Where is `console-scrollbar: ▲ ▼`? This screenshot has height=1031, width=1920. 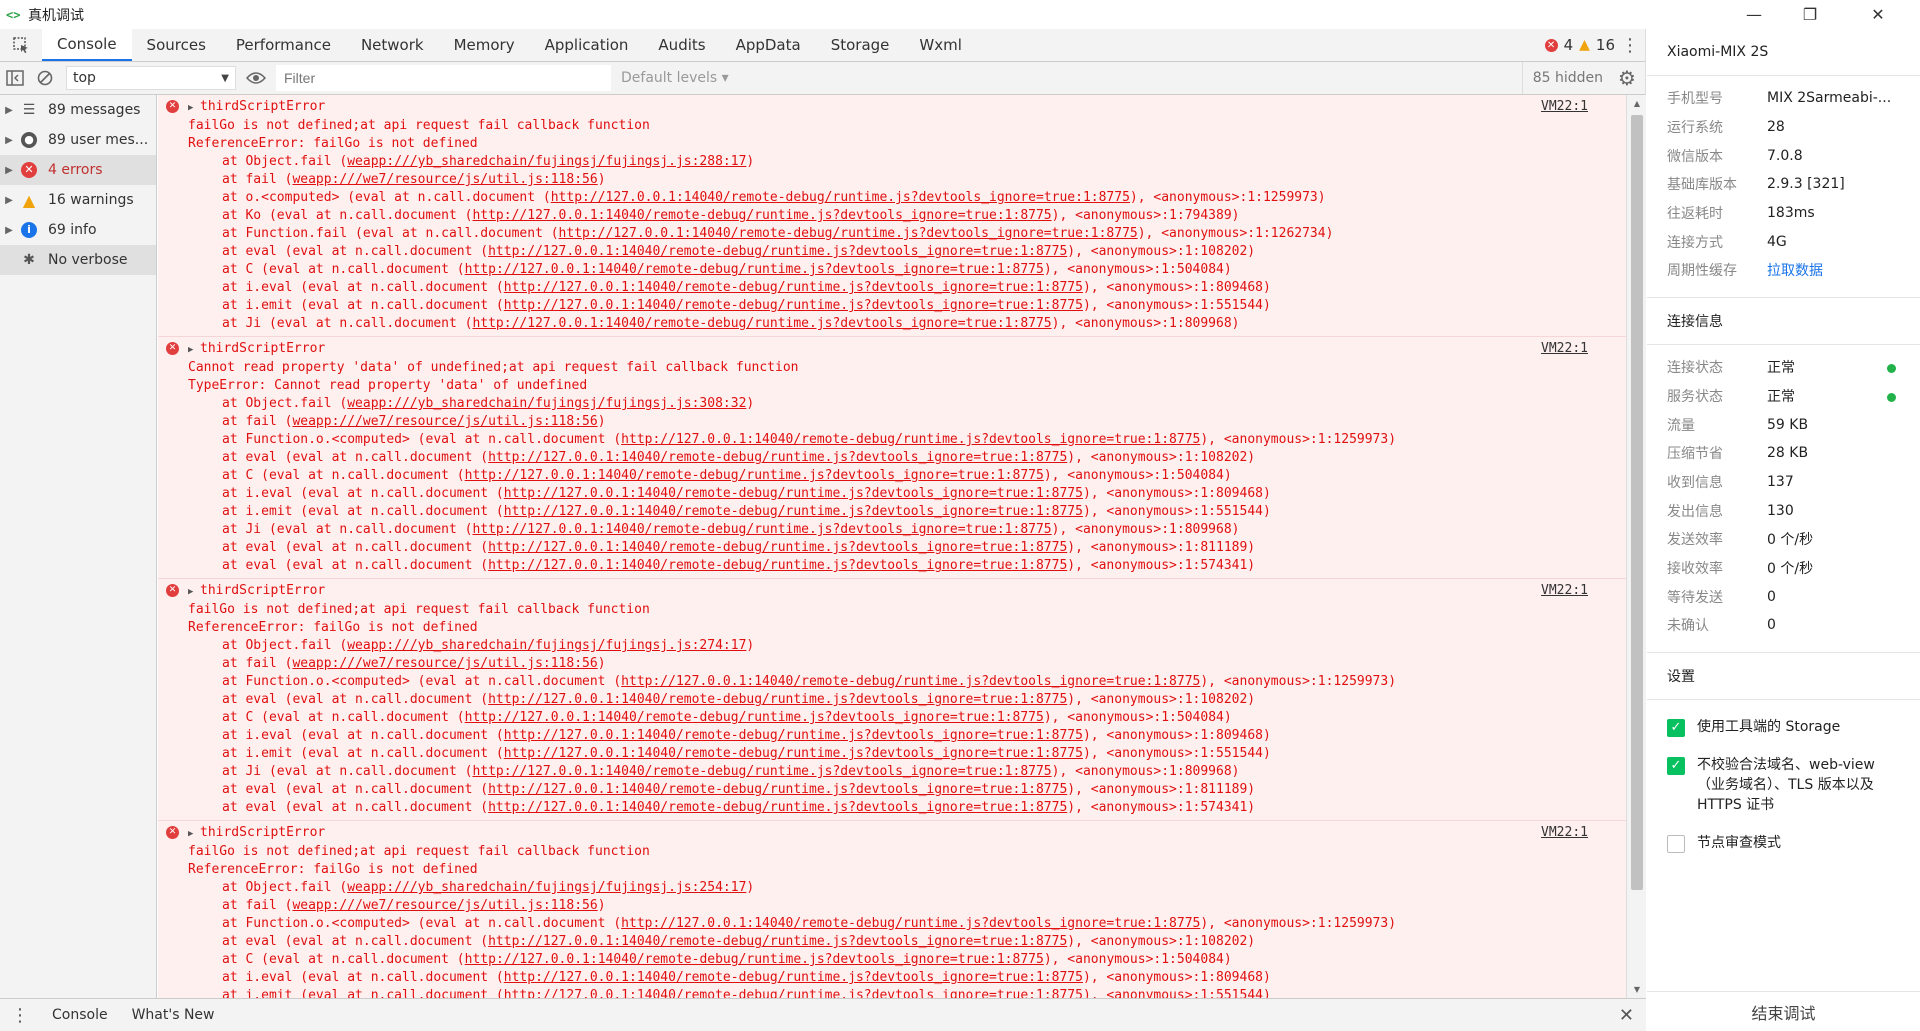 console-scrollbar: ▲ ▼ is located at coordinates (1636, 546).